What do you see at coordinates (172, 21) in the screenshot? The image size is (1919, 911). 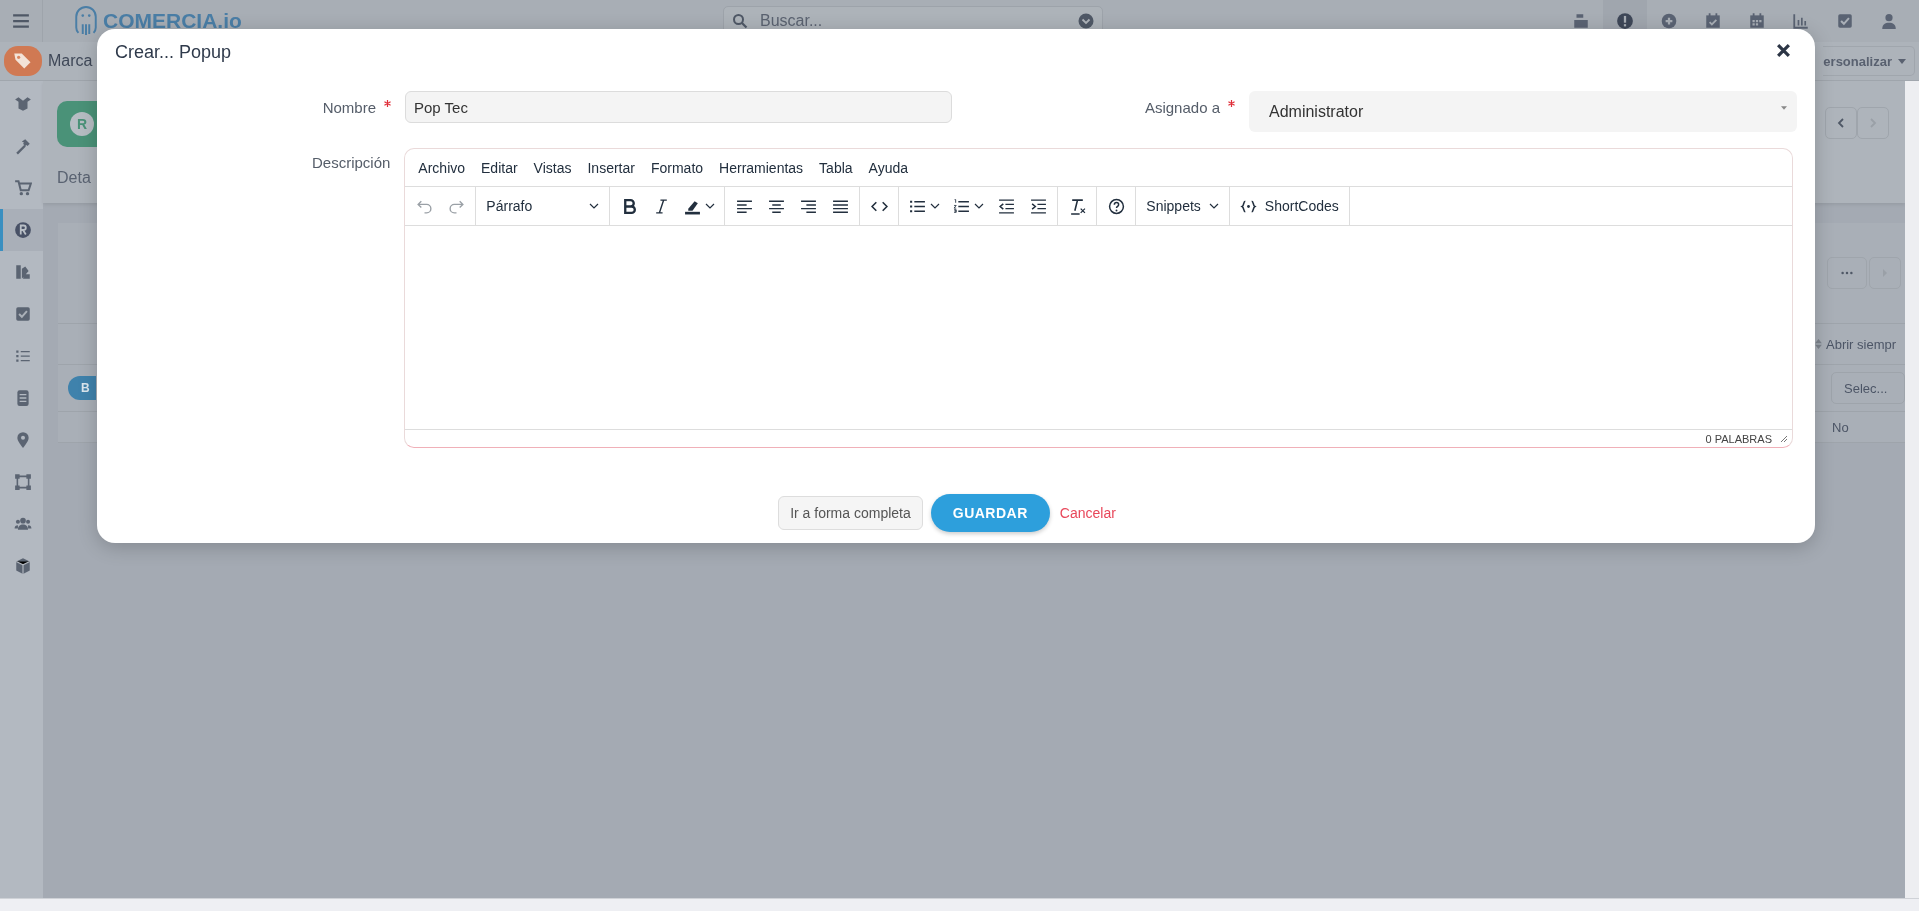 I see `logo-text: COMERCIA.io` at bounding box center [172, 21].